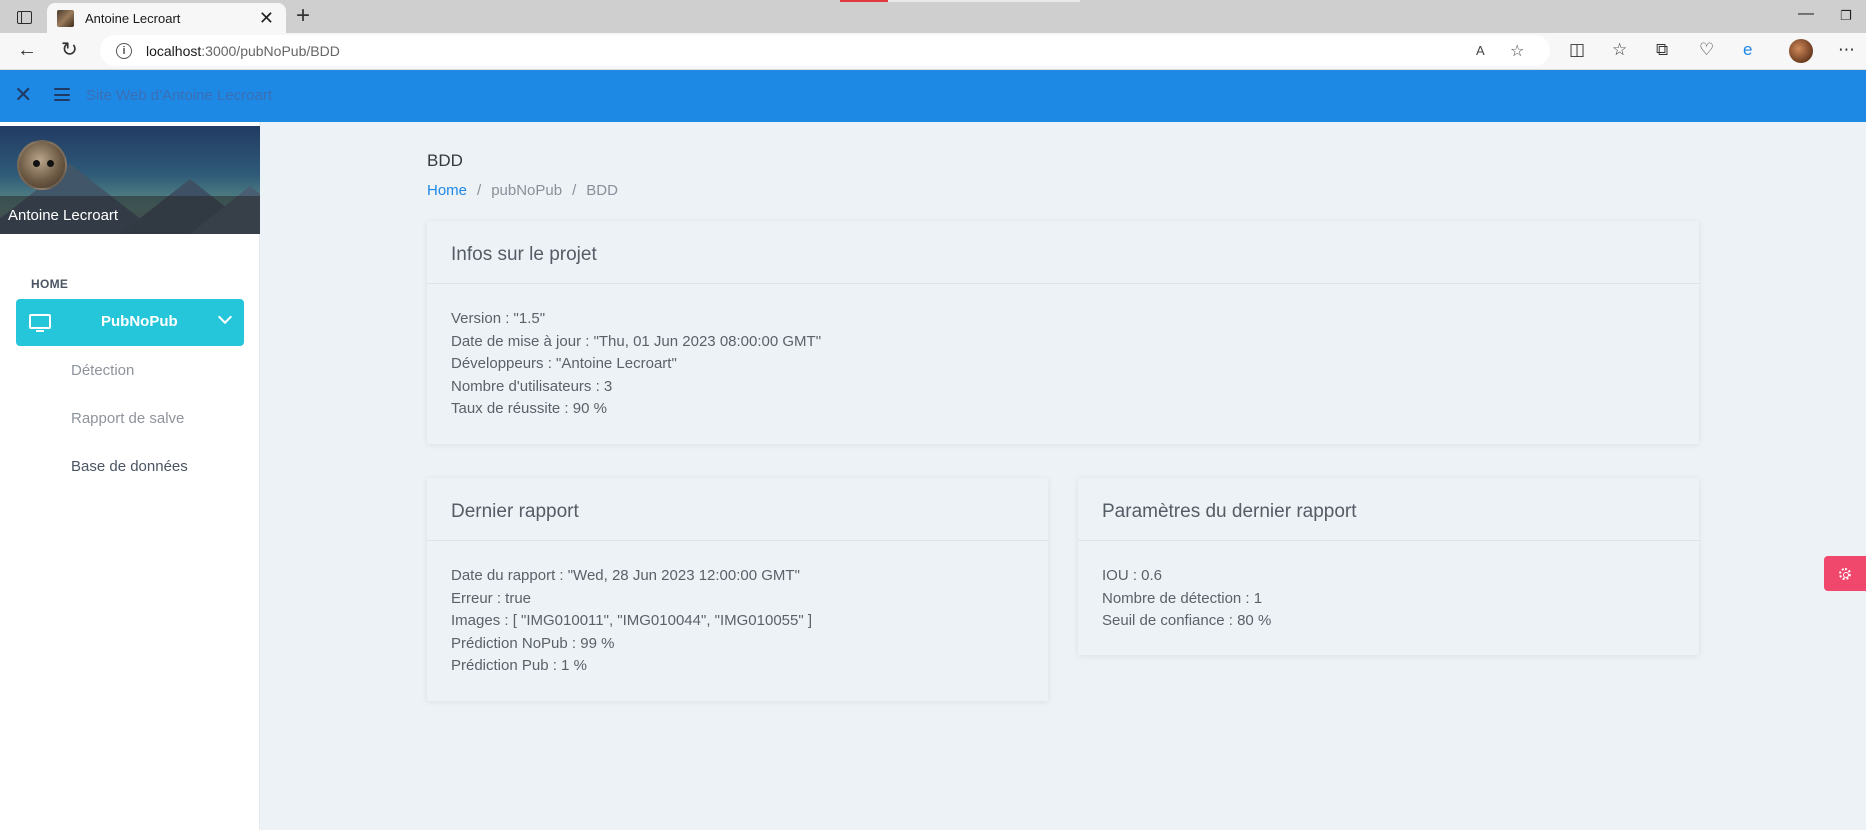  I want to click on sidebar-item-label: PubNoPub, so click(139, 321).